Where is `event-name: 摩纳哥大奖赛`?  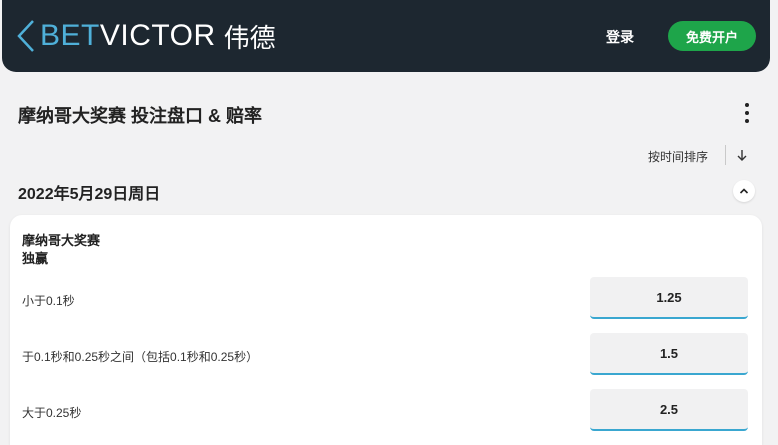 event-name: 摩纳哥大奖赛 is located at coordinates (61, 240).